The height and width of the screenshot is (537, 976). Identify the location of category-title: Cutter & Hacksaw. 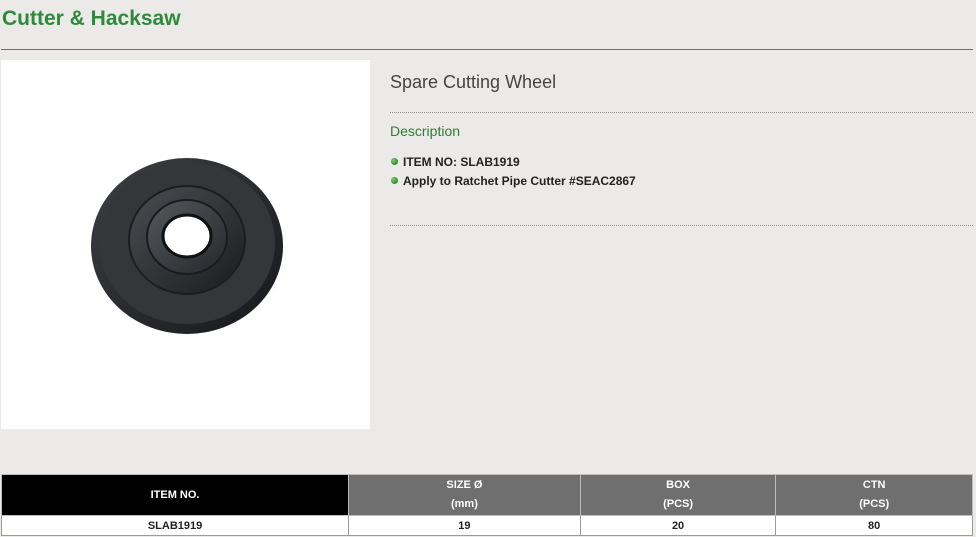
(91, 18).